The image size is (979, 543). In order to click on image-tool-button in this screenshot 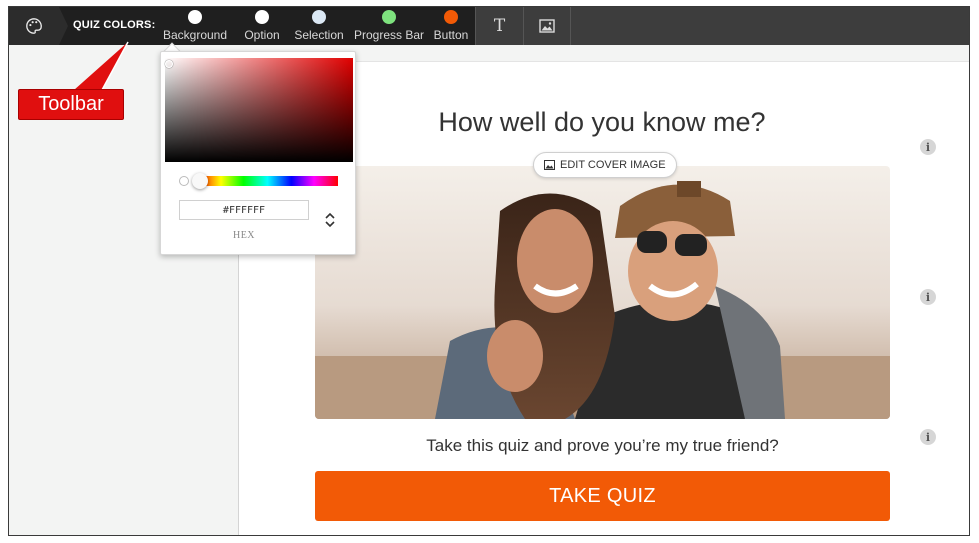, I will do `click(547, 26)`.